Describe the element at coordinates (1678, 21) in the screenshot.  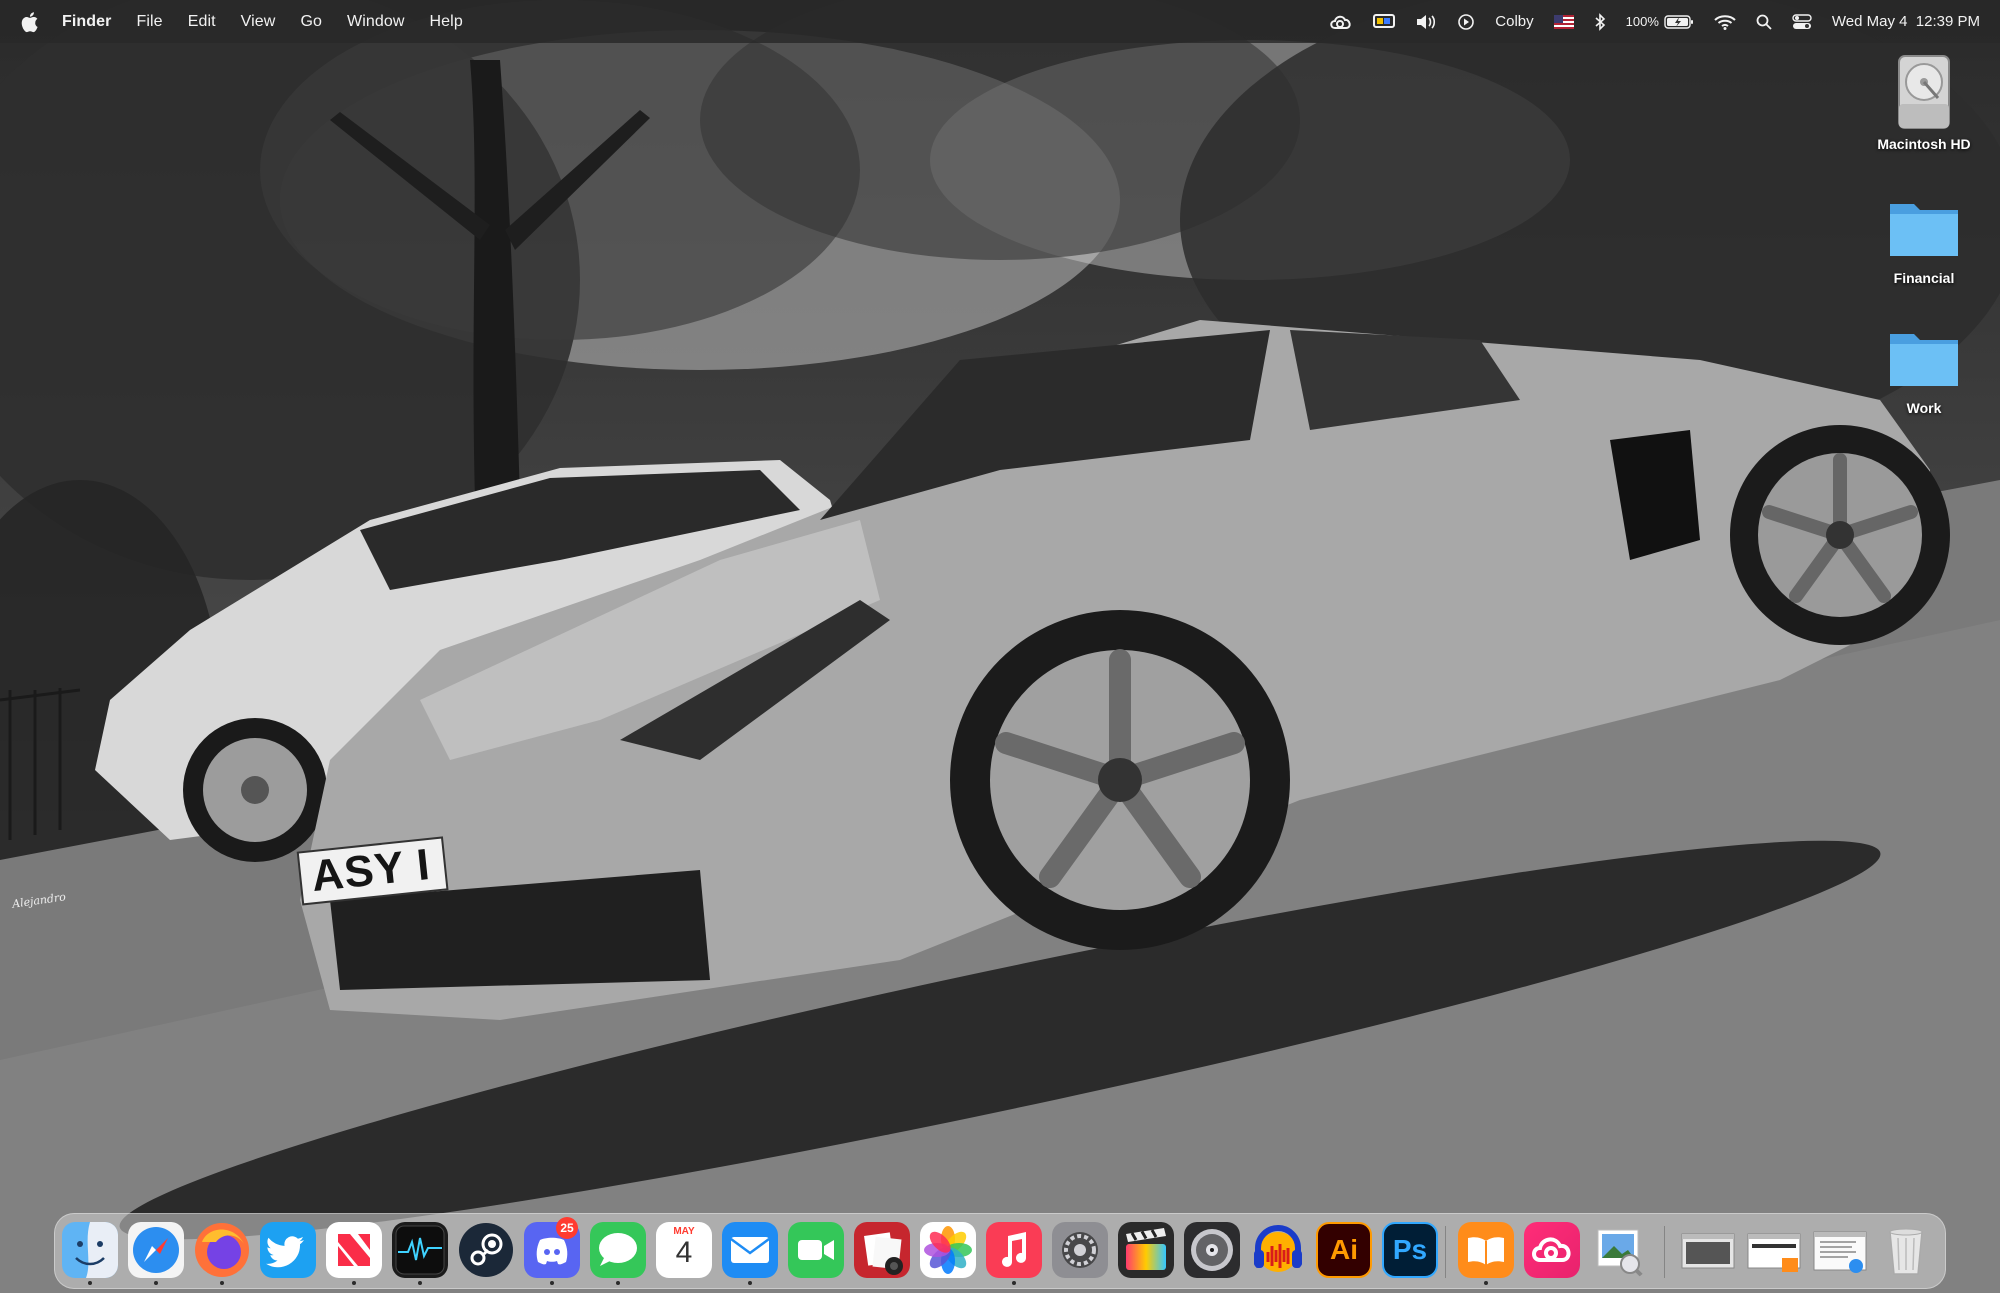
I see `battery-icon` at that location.